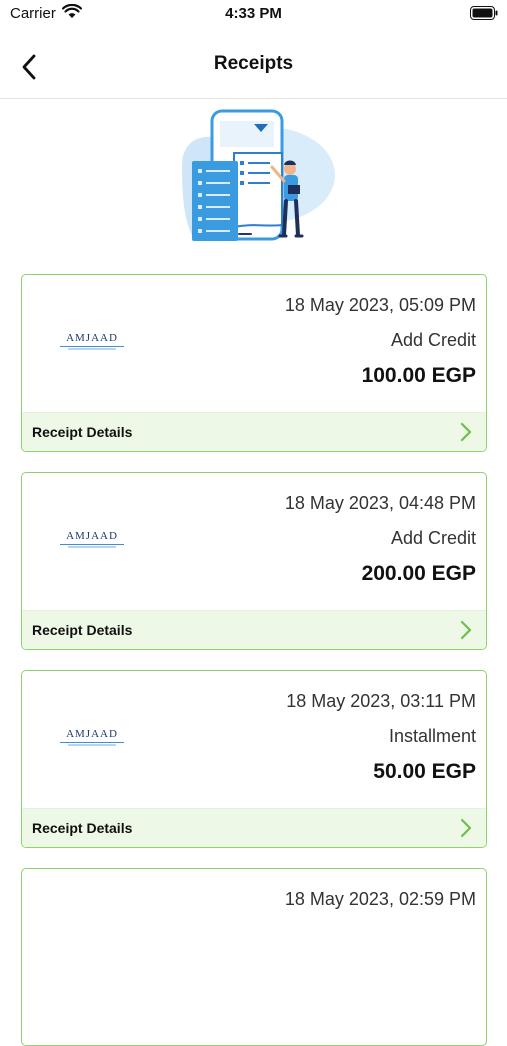  Describe the element at coordinates (484, 15) in the screenshot. I see `battery-icon` at that location.